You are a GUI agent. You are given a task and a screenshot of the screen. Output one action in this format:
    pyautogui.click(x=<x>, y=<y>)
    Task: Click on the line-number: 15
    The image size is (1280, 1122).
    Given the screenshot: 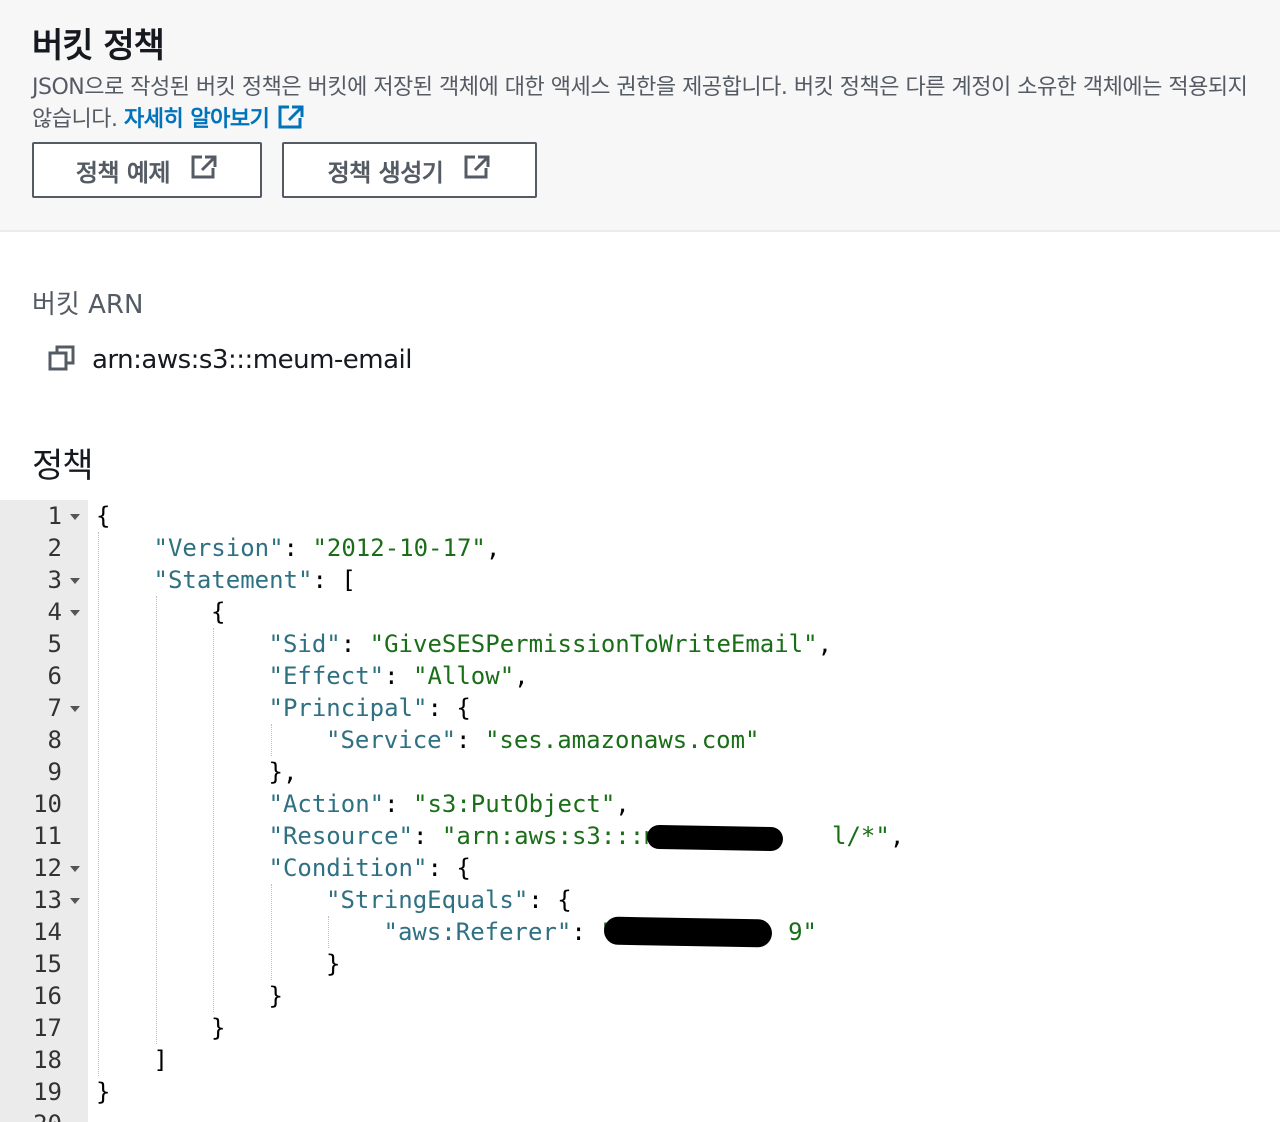 What is the action you would take?
    pyautogui.click(x=47, y=964)
    